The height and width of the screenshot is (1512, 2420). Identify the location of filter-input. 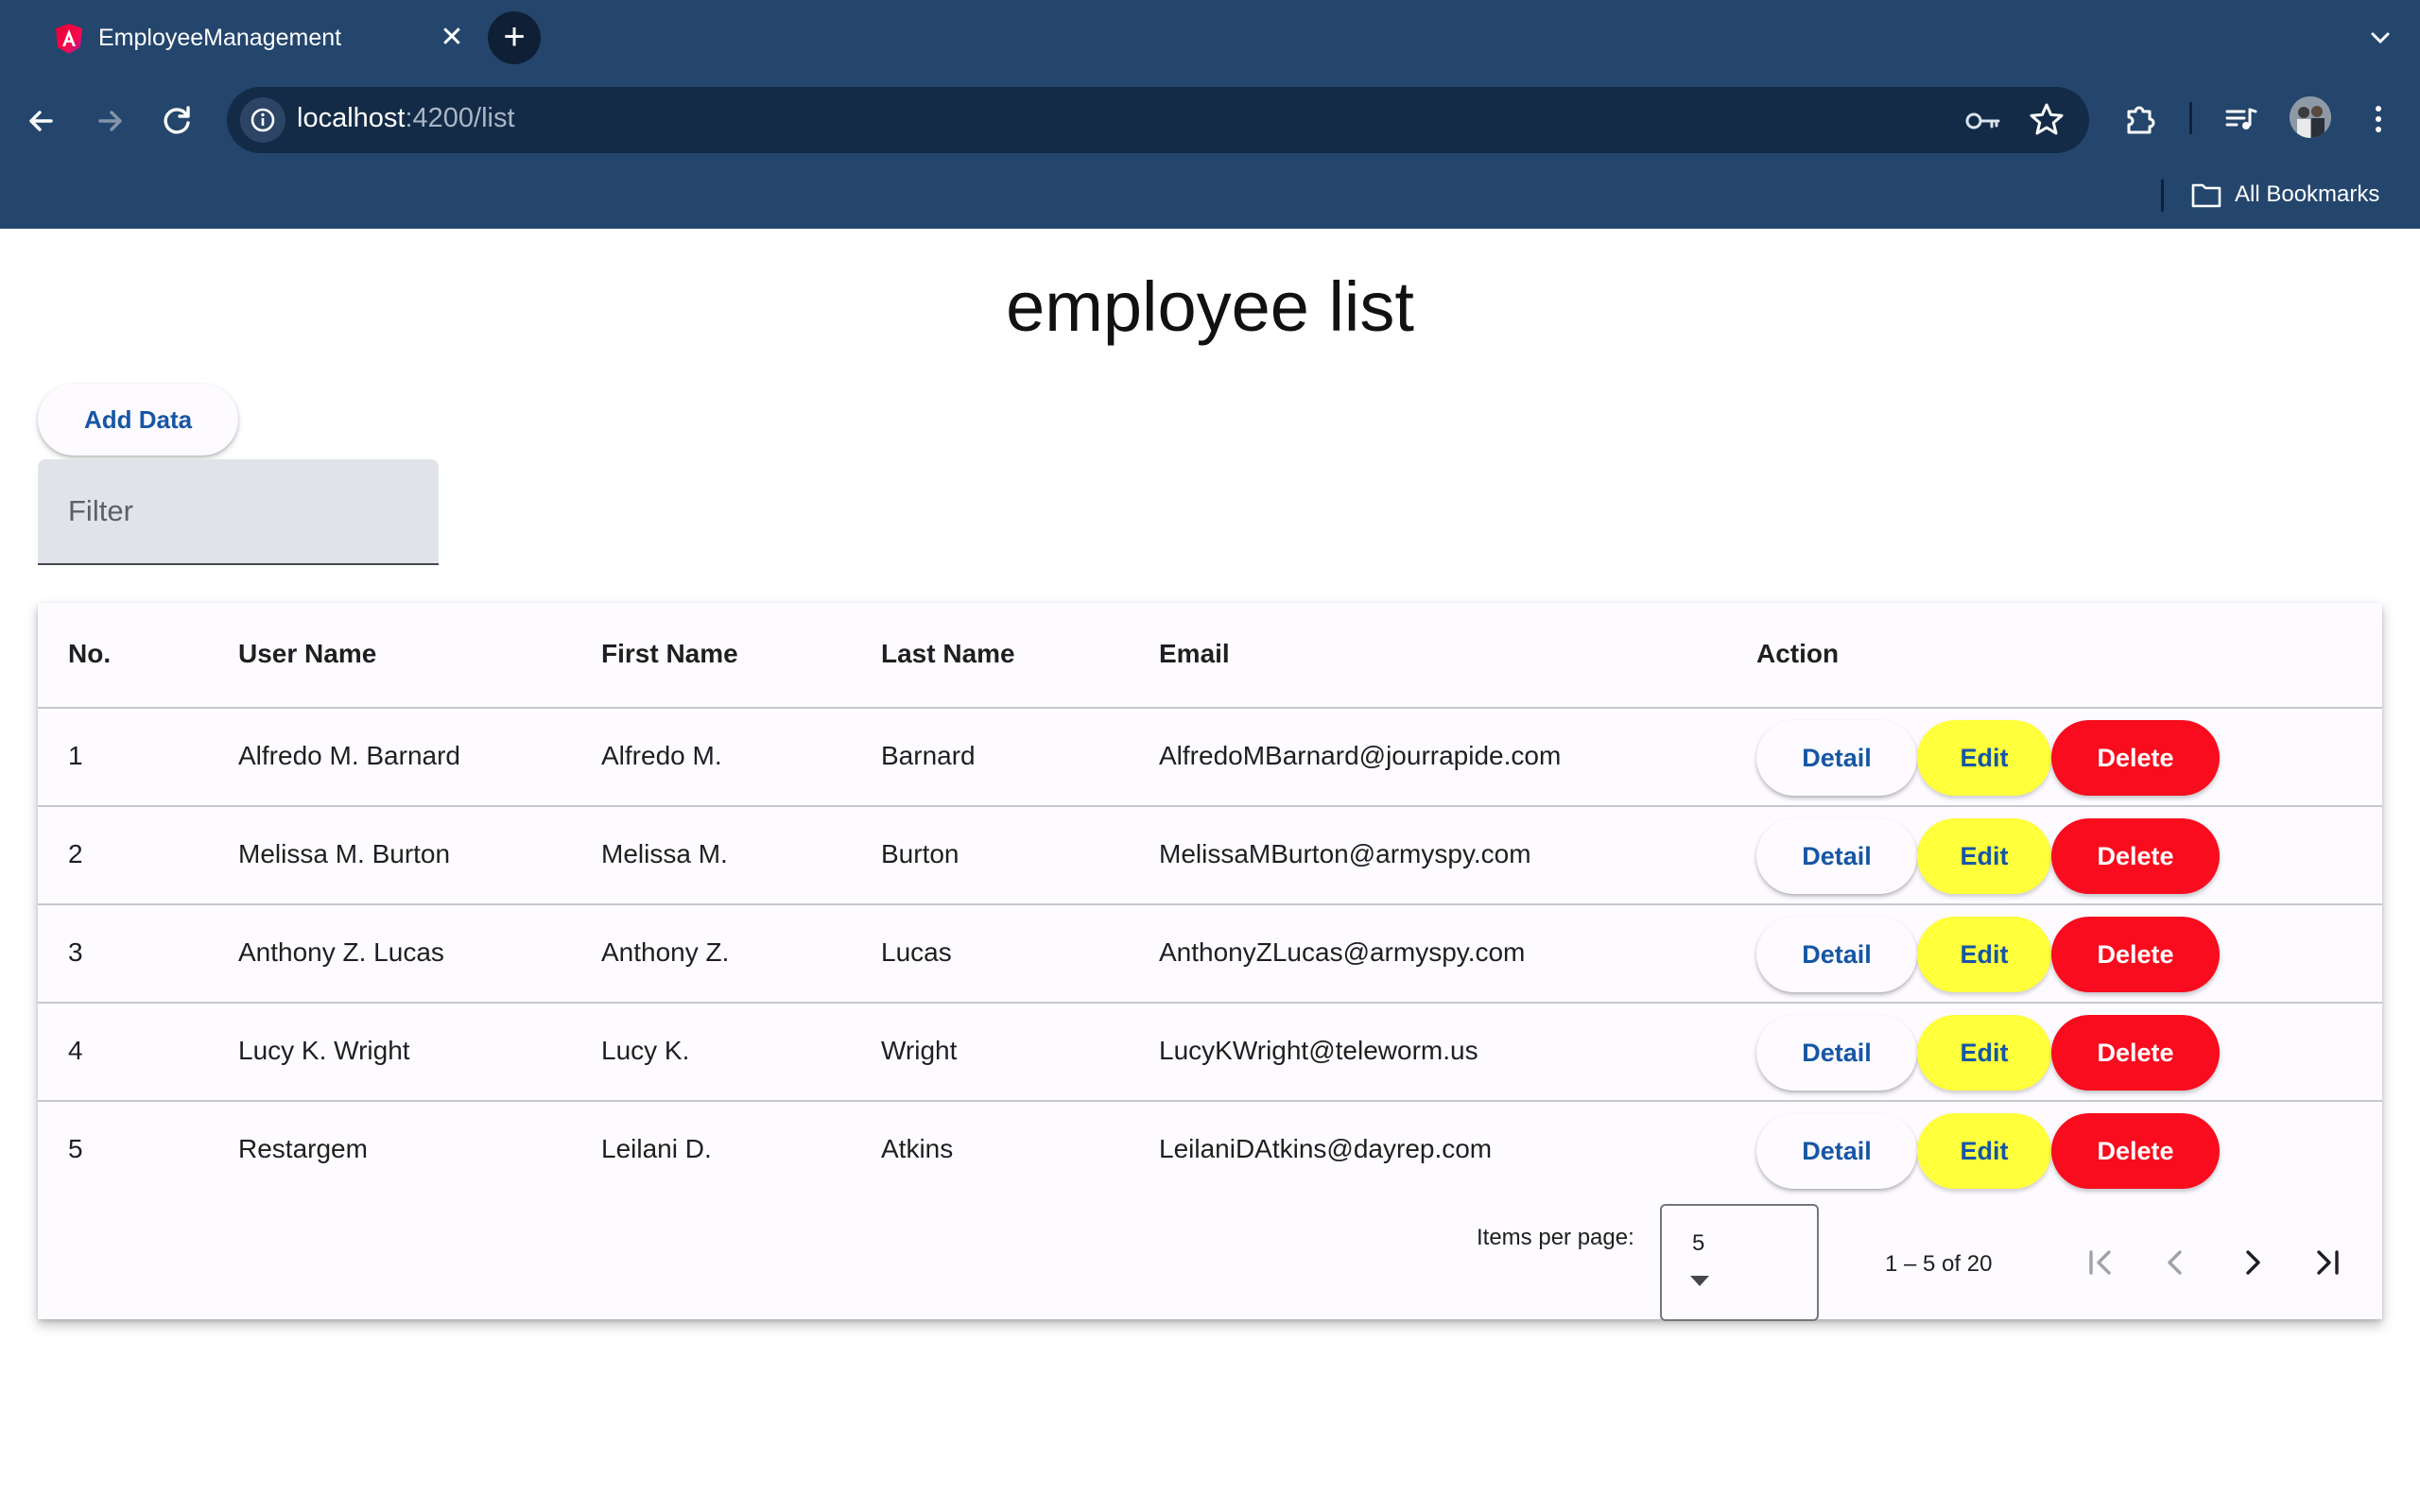
(238, 511).